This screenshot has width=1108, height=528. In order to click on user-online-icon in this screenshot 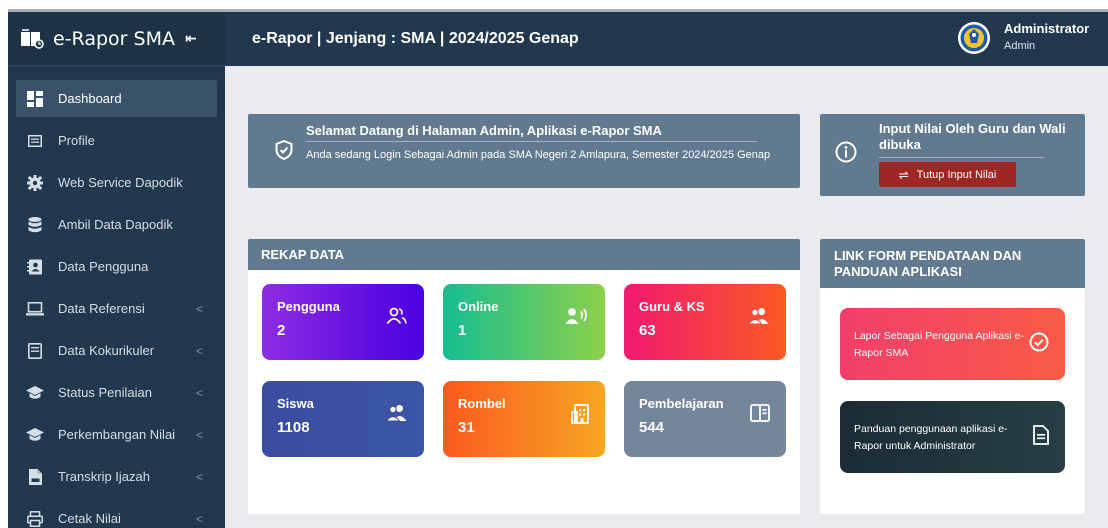, I will do `click(576, 316)`.